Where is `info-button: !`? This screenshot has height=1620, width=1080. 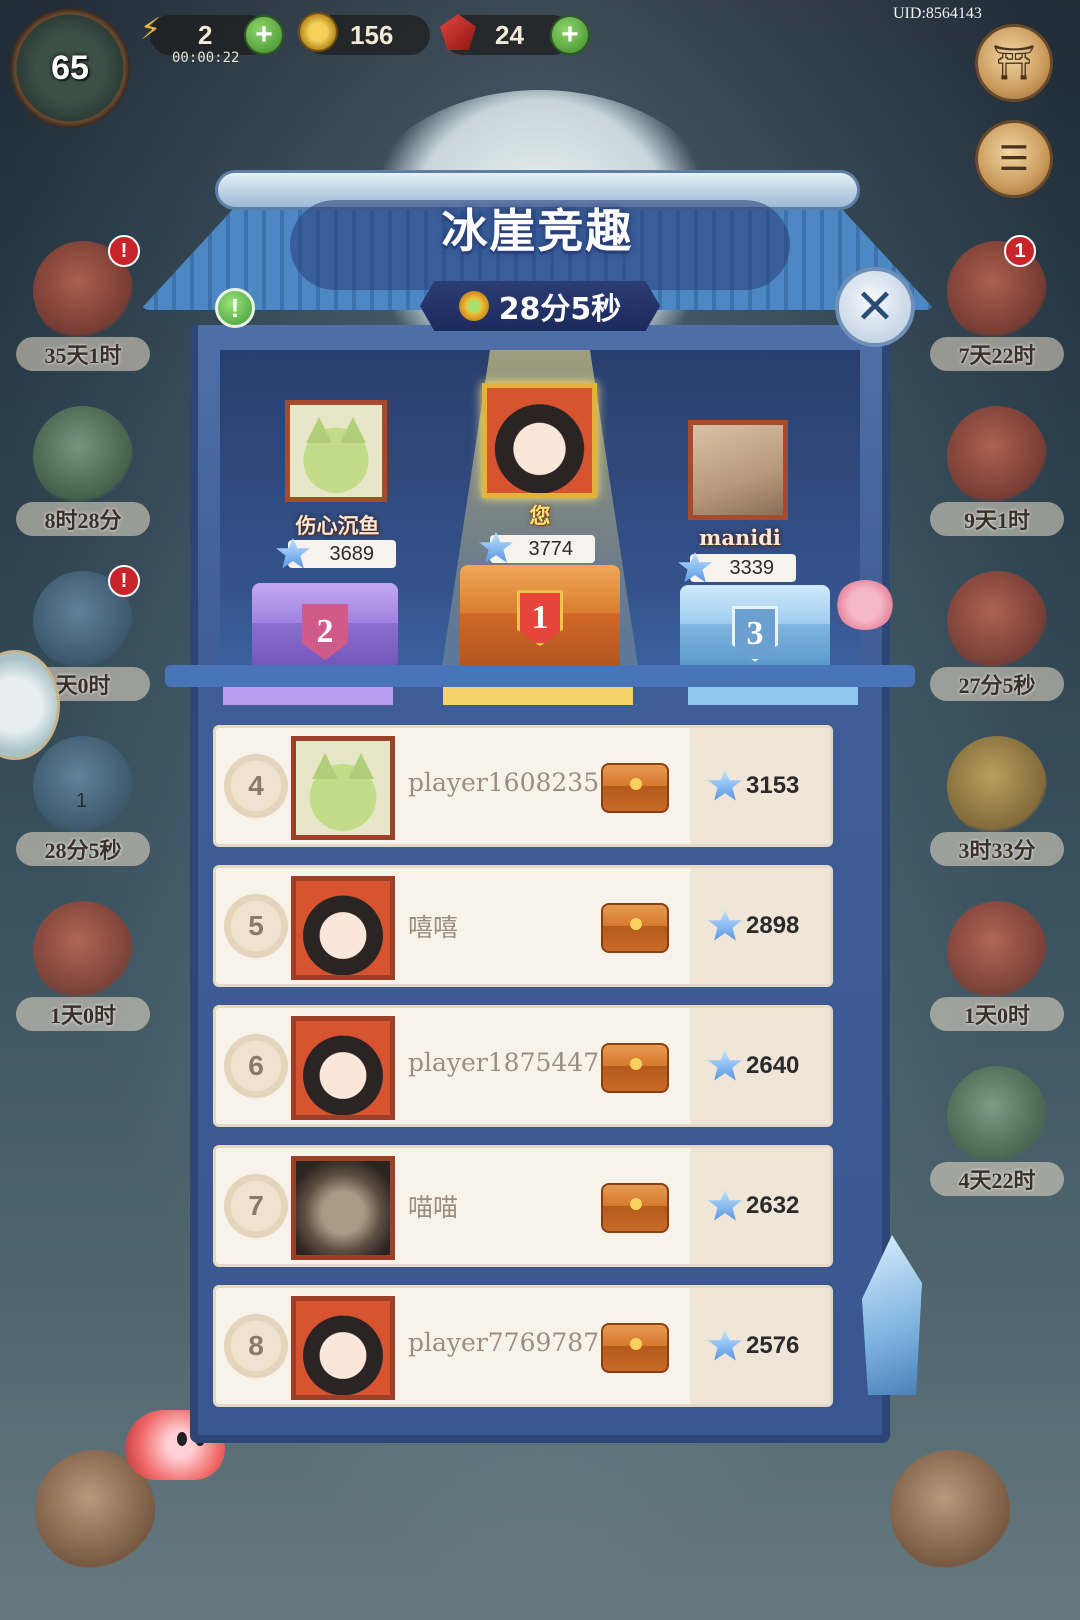
info-button: ! is located at coordinates (235, 308).